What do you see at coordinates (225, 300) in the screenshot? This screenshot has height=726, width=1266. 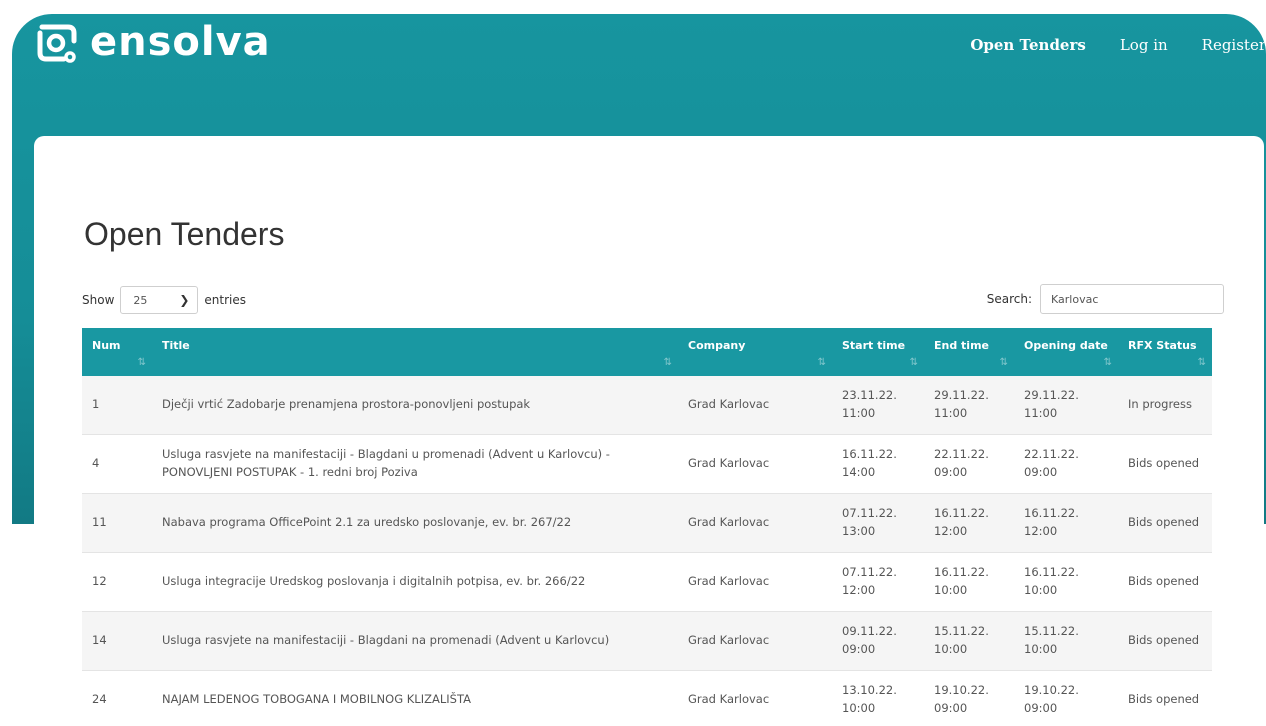 I see `entries-label: entries` at bounding box center [225, 300].